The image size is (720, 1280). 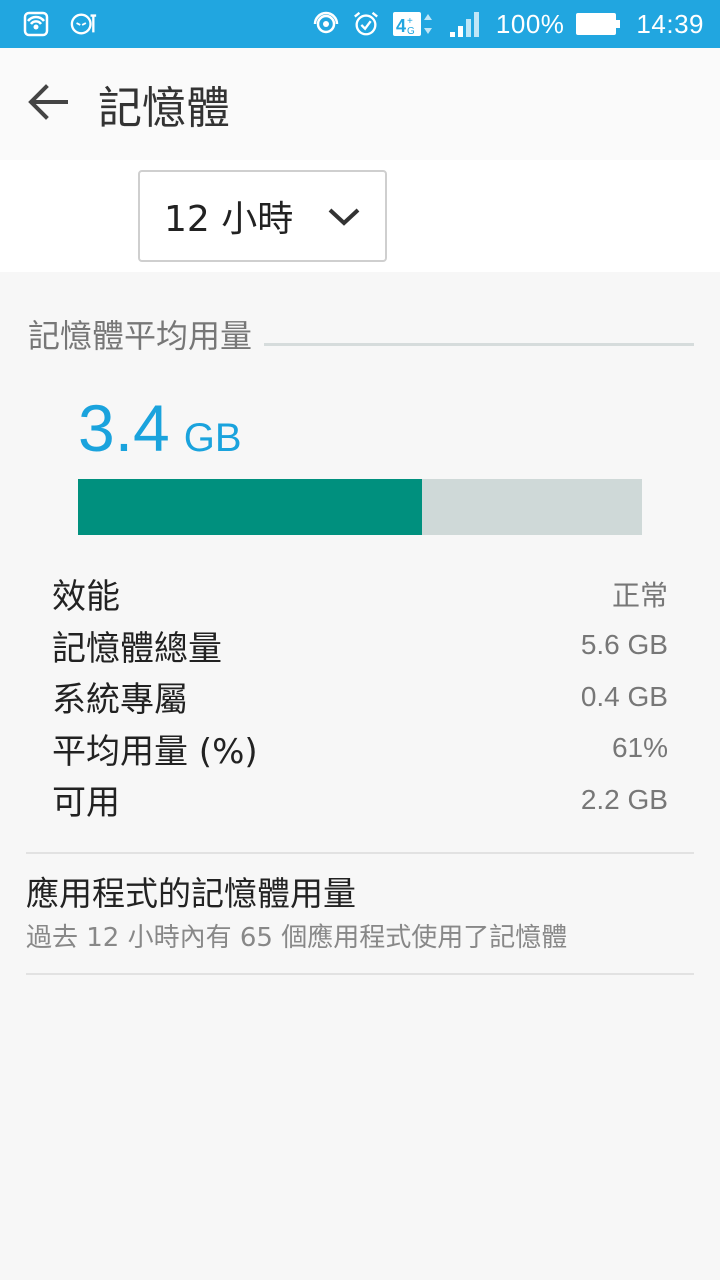 I want to click on stat-row-available: 可用 2.2 GB, so click(x=360, y=800).